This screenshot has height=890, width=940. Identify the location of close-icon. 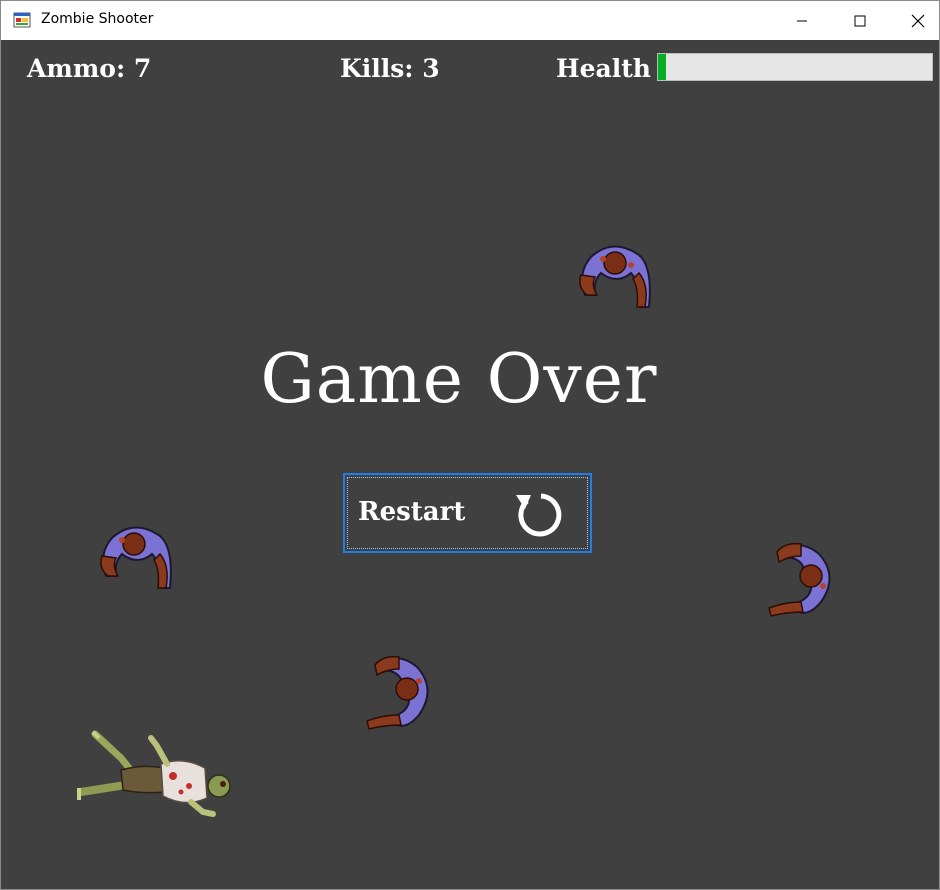
(918, 20).